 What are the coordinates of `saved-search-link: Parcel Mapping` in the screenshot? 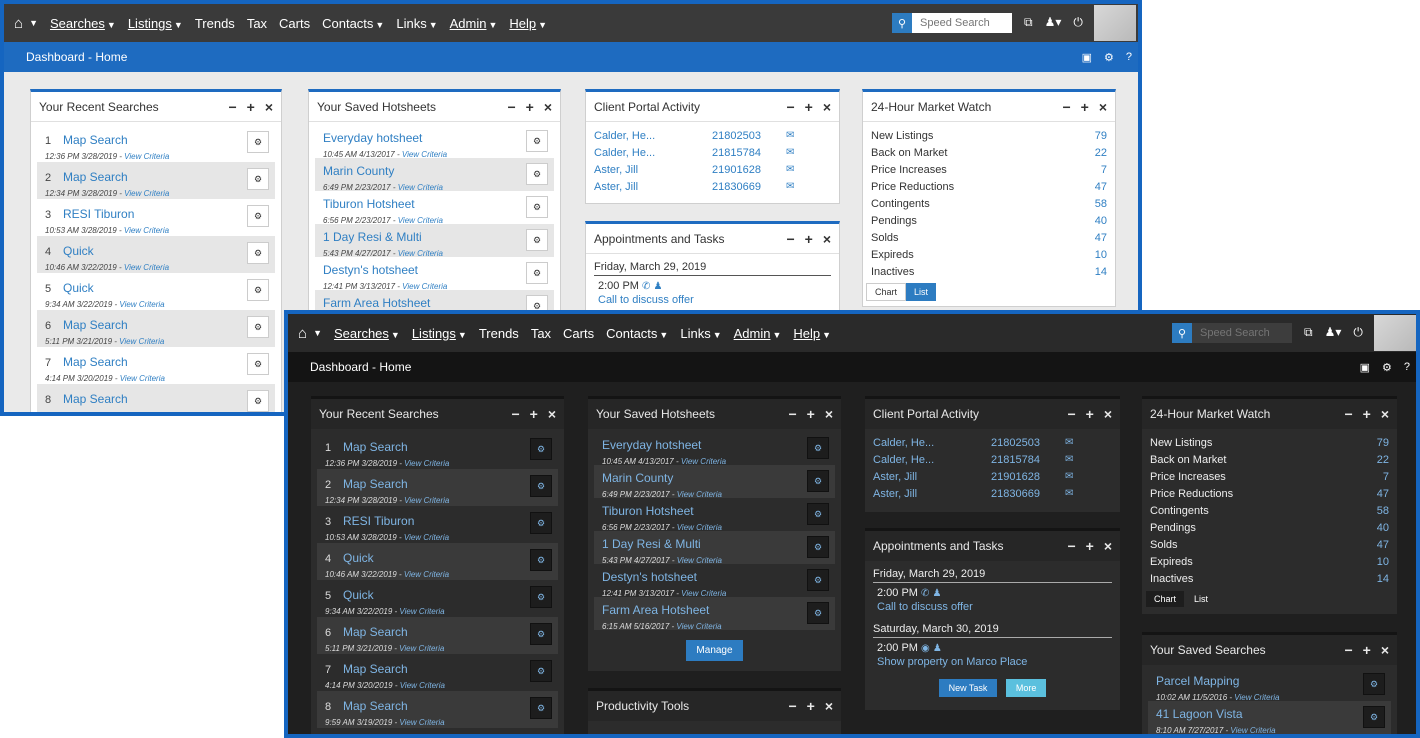 It's located at (1197, 681).